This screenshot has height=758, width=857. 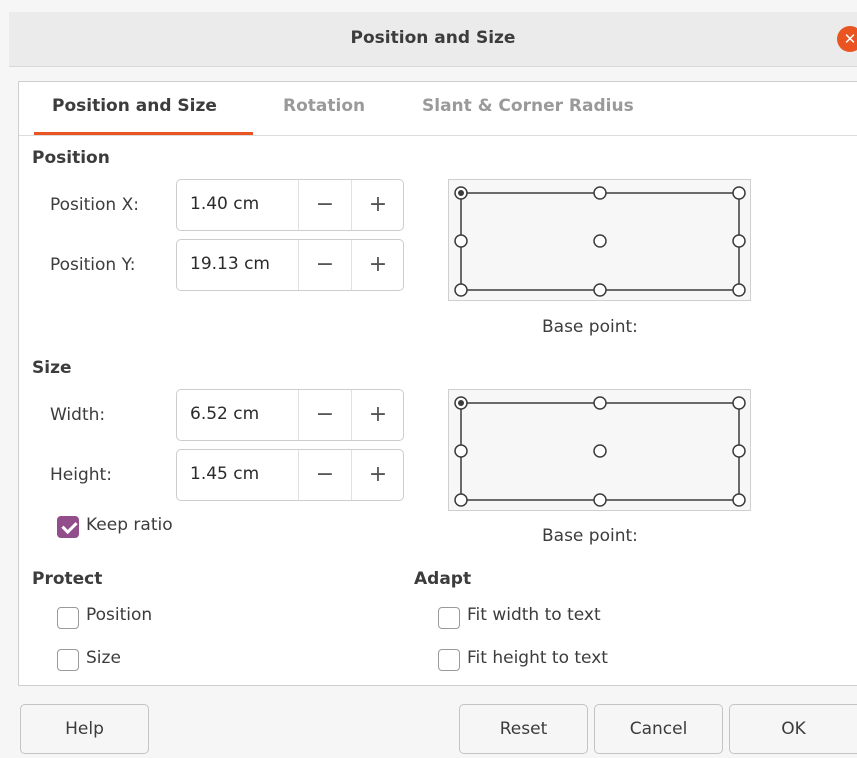 I want to click on keep-ratio-label: Keep ratio, so click(x=129, y=525).